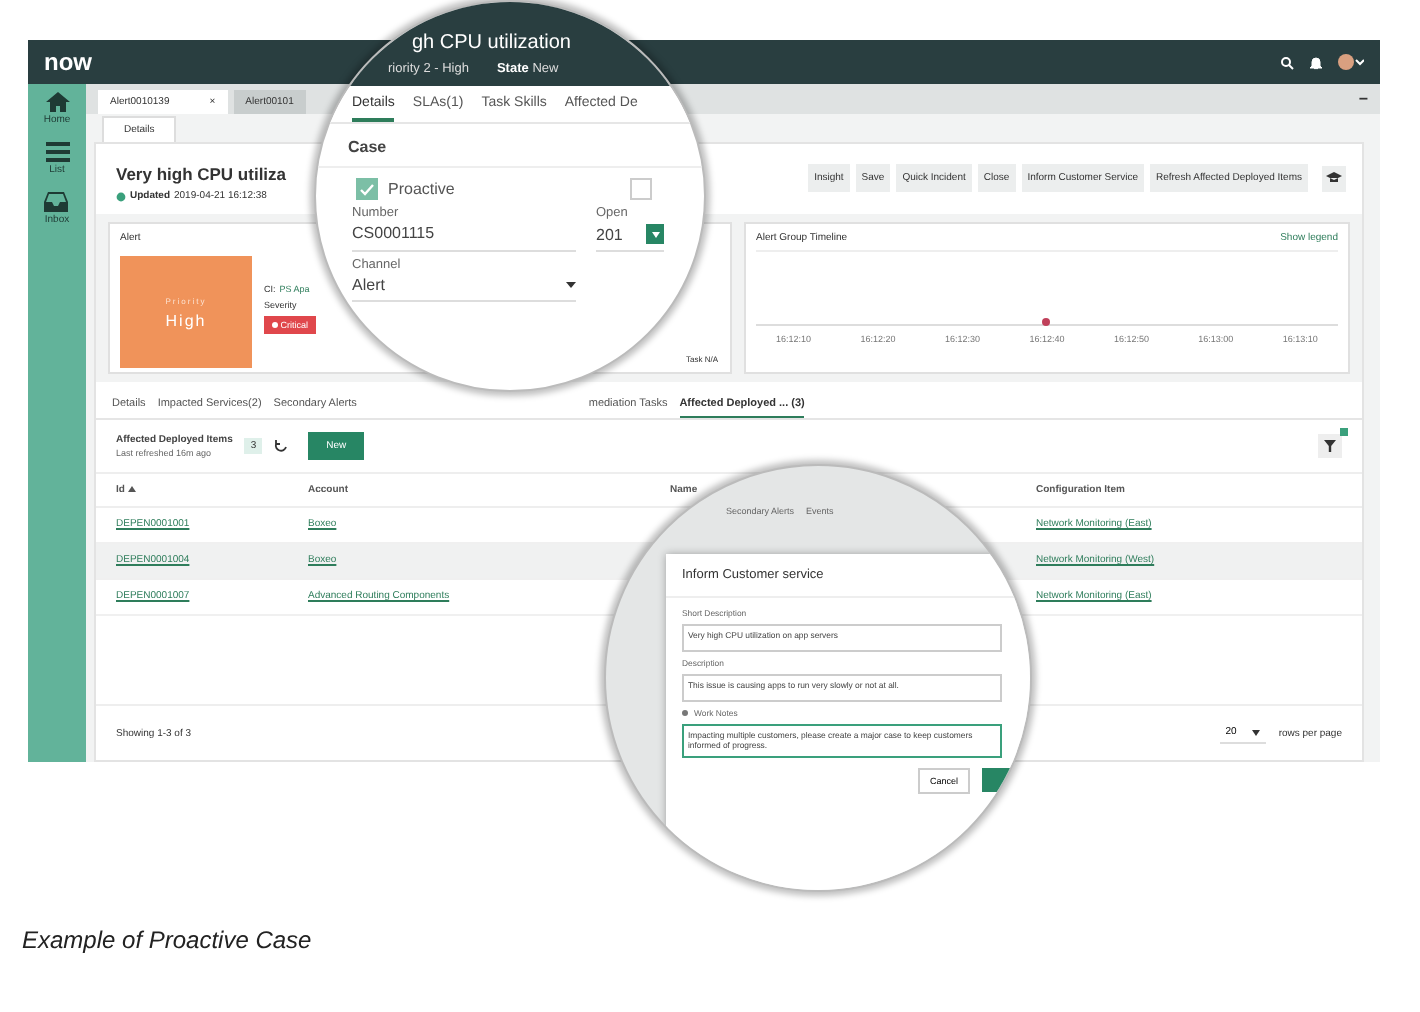  What do you see at coordinates (68, 62) in the screenshot?
I see `logo: now` at bounding box center [68, 62].